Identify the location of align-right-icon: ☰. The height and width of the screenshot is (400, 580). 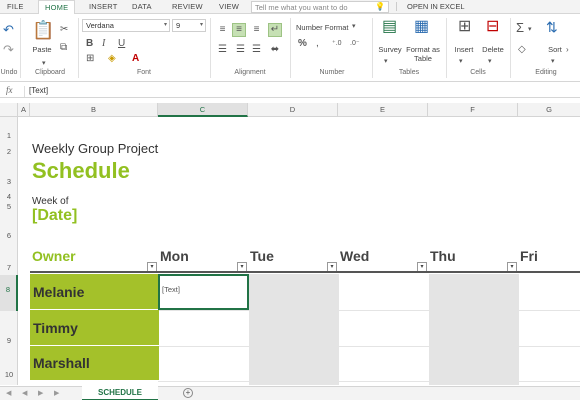
(256, 50).